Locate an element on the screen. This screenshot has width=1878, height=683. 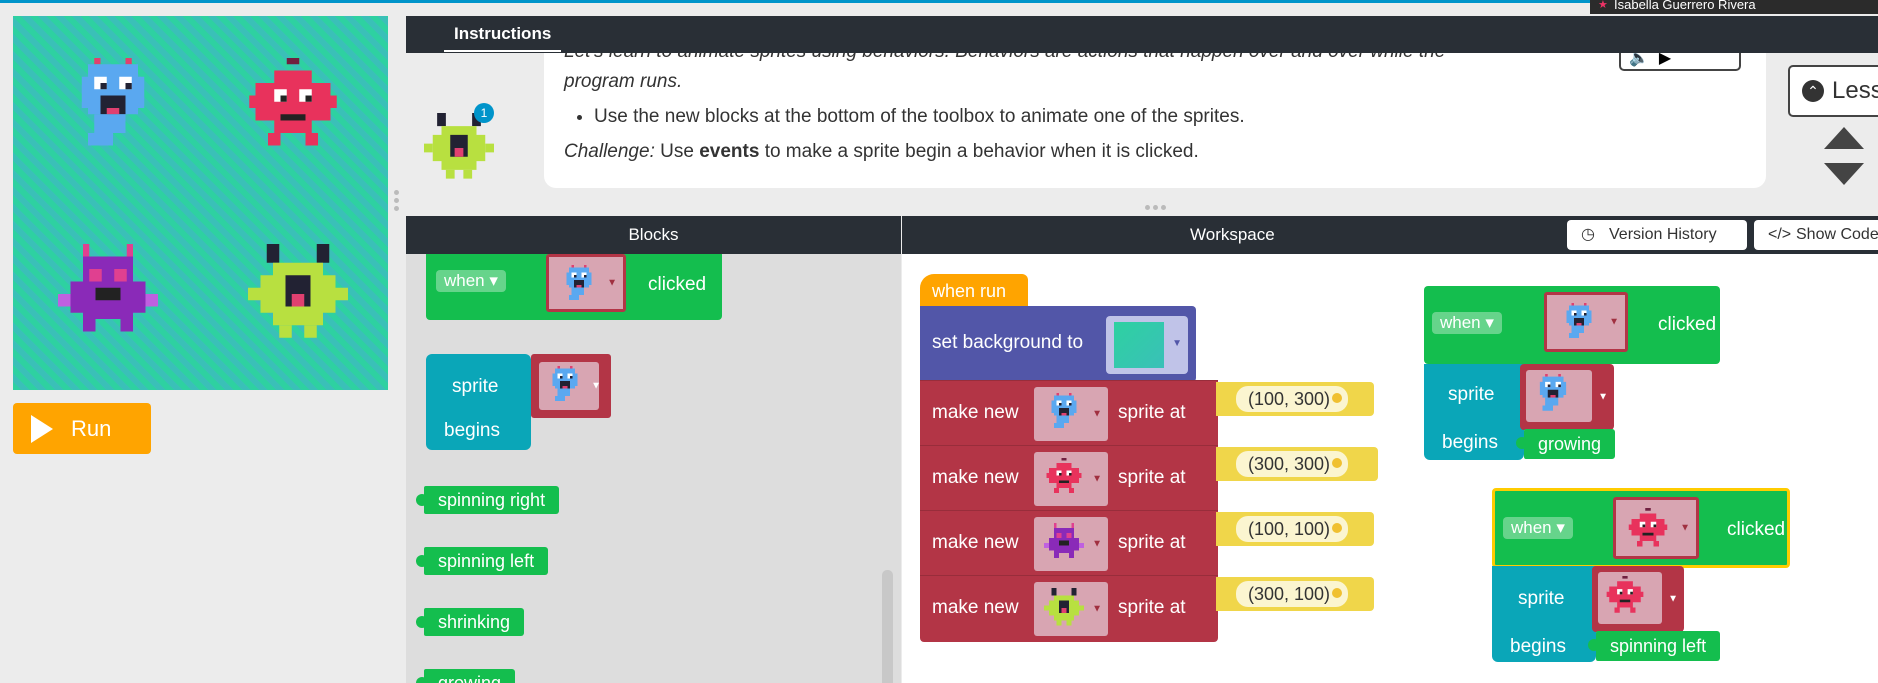
toolbox-when-clicked-block: when ▾ ▼ clicked is located at coordinates (574, 287).